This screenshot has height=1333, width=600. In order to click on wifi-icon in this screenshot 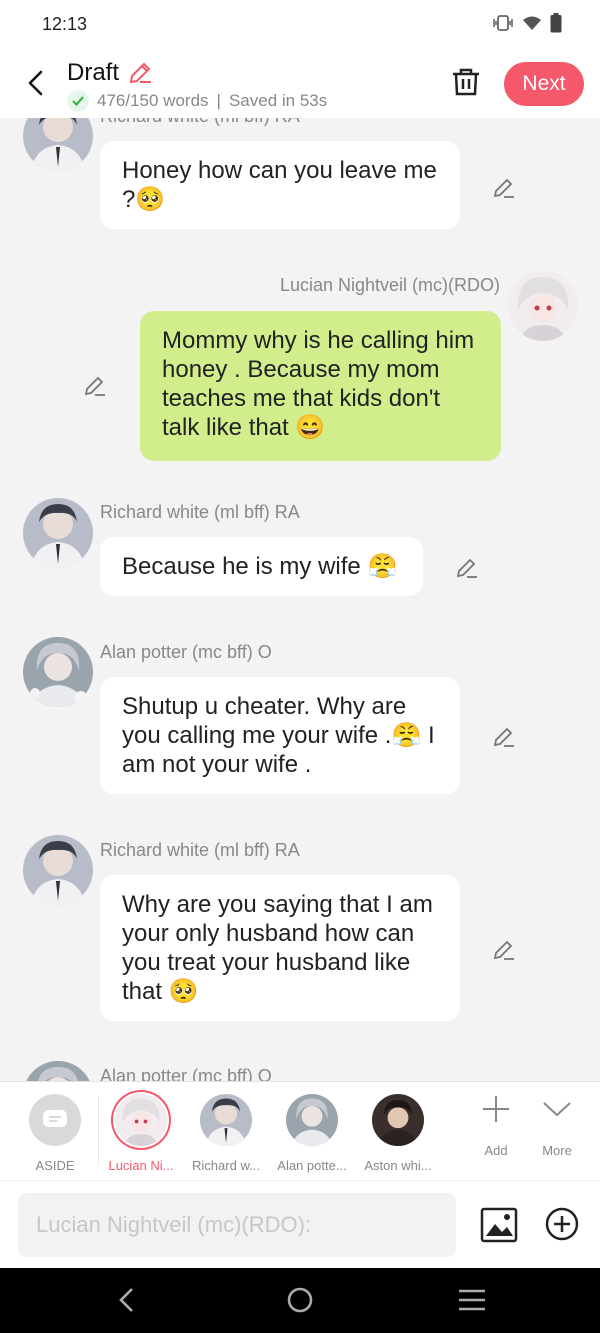, I will do `click(532, 25)`.